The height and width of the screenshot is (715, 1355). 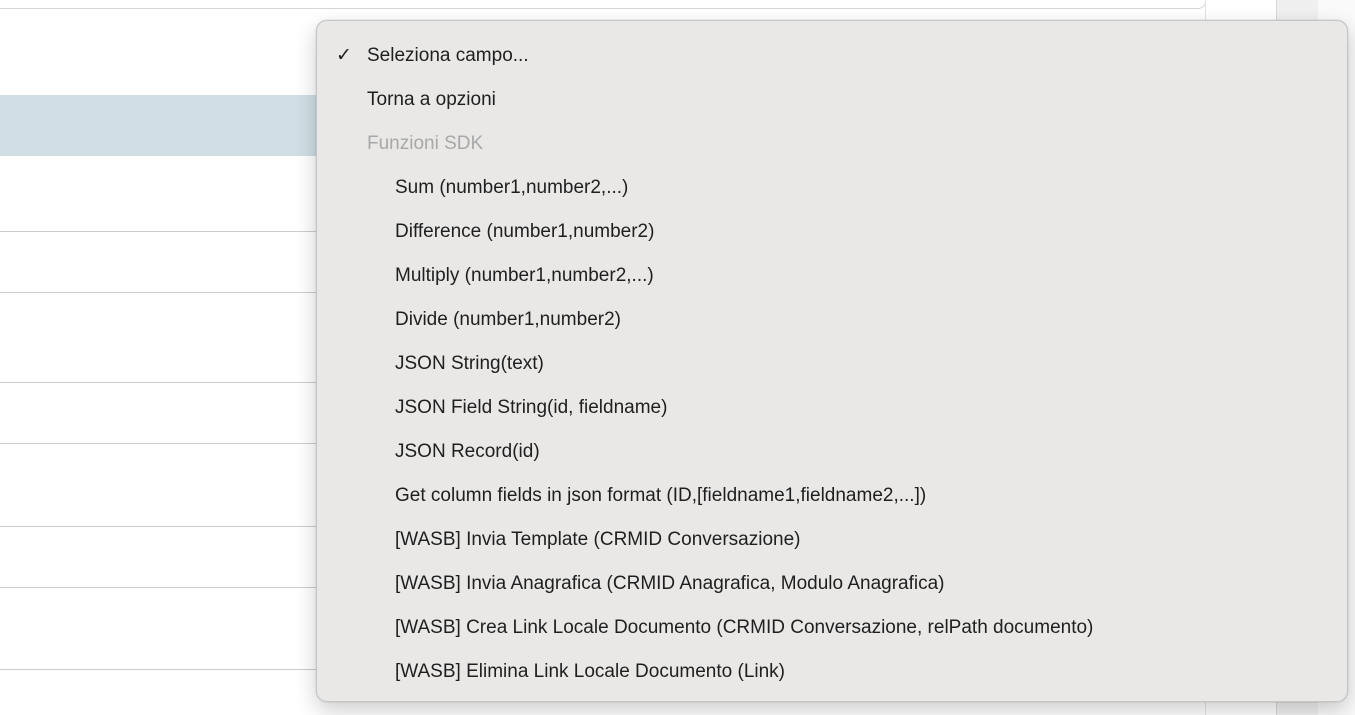 I want to click on menu-item-label: Difference (number1,number2), so click(x=525, y=231).